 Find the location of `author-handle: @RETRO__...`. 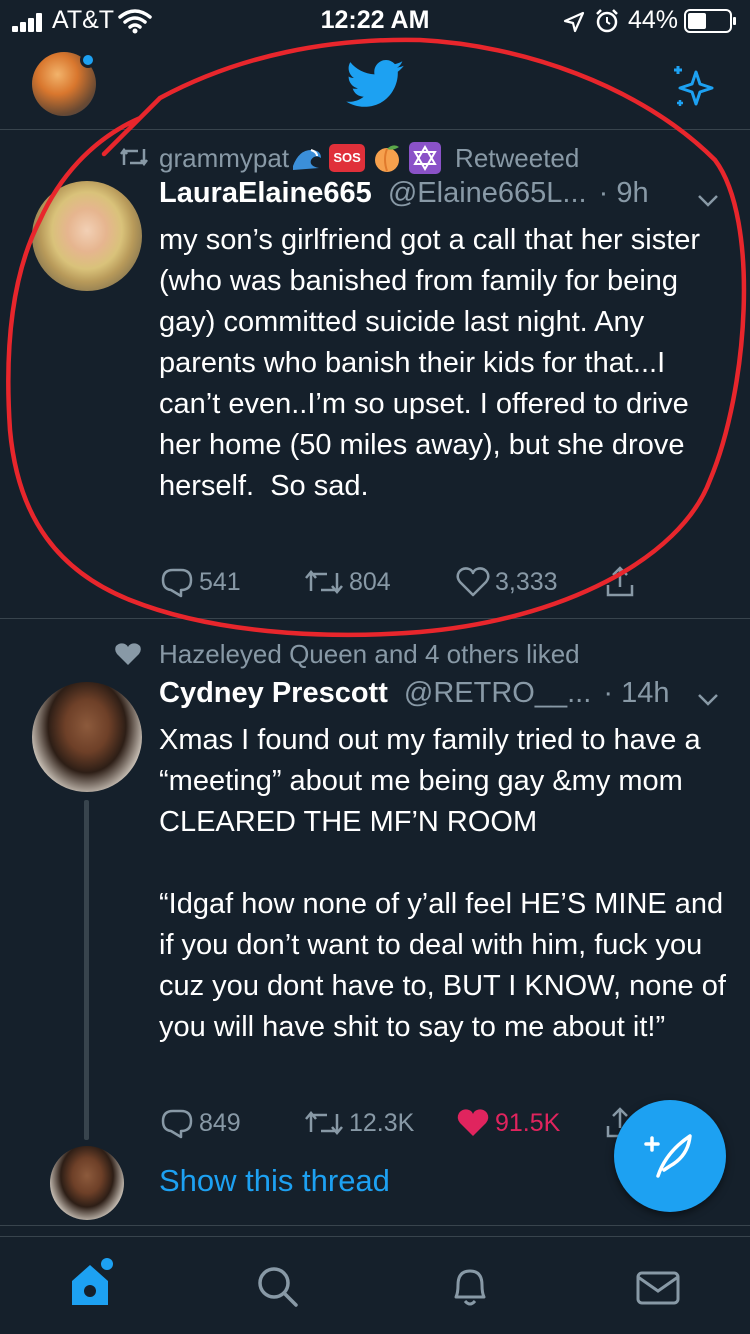

author-handle: @RETRO__... is located at coordinates (497, 693).